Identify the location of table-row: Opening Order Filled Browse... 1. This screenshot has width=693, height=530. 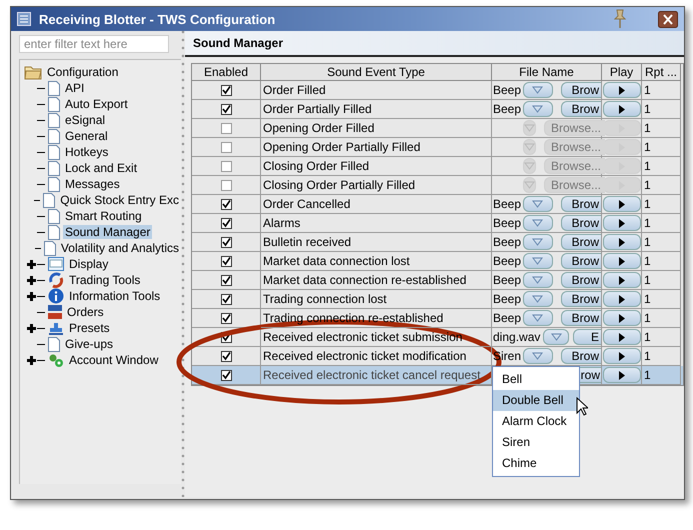
(437, 128).